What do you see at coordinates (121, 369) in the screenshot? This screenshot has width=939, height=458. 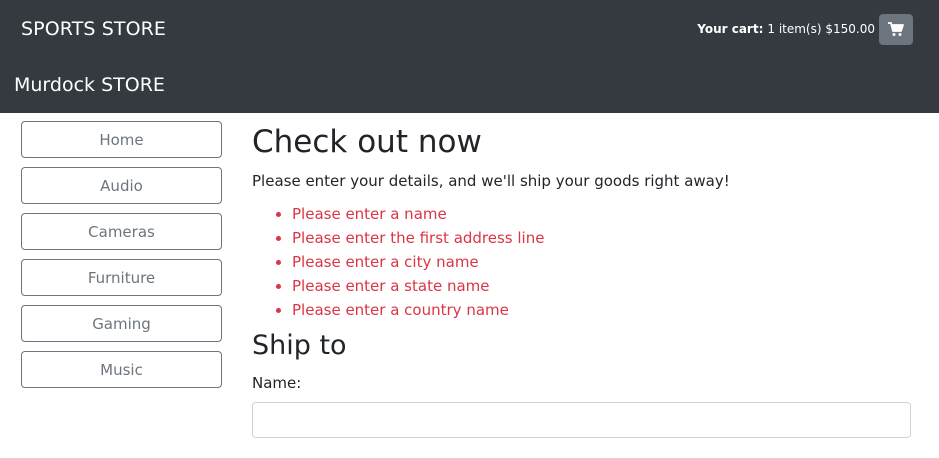 I see `category-button-music: Music` at bounding box center [121, 369].